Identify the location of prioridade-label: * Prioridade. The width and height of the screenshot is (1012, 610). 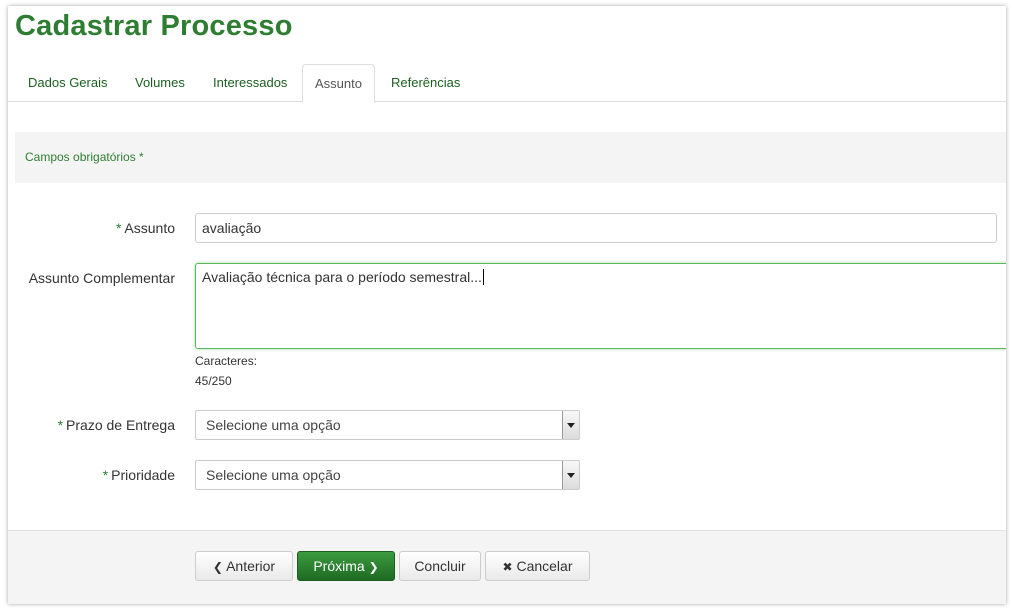
(138, 475).